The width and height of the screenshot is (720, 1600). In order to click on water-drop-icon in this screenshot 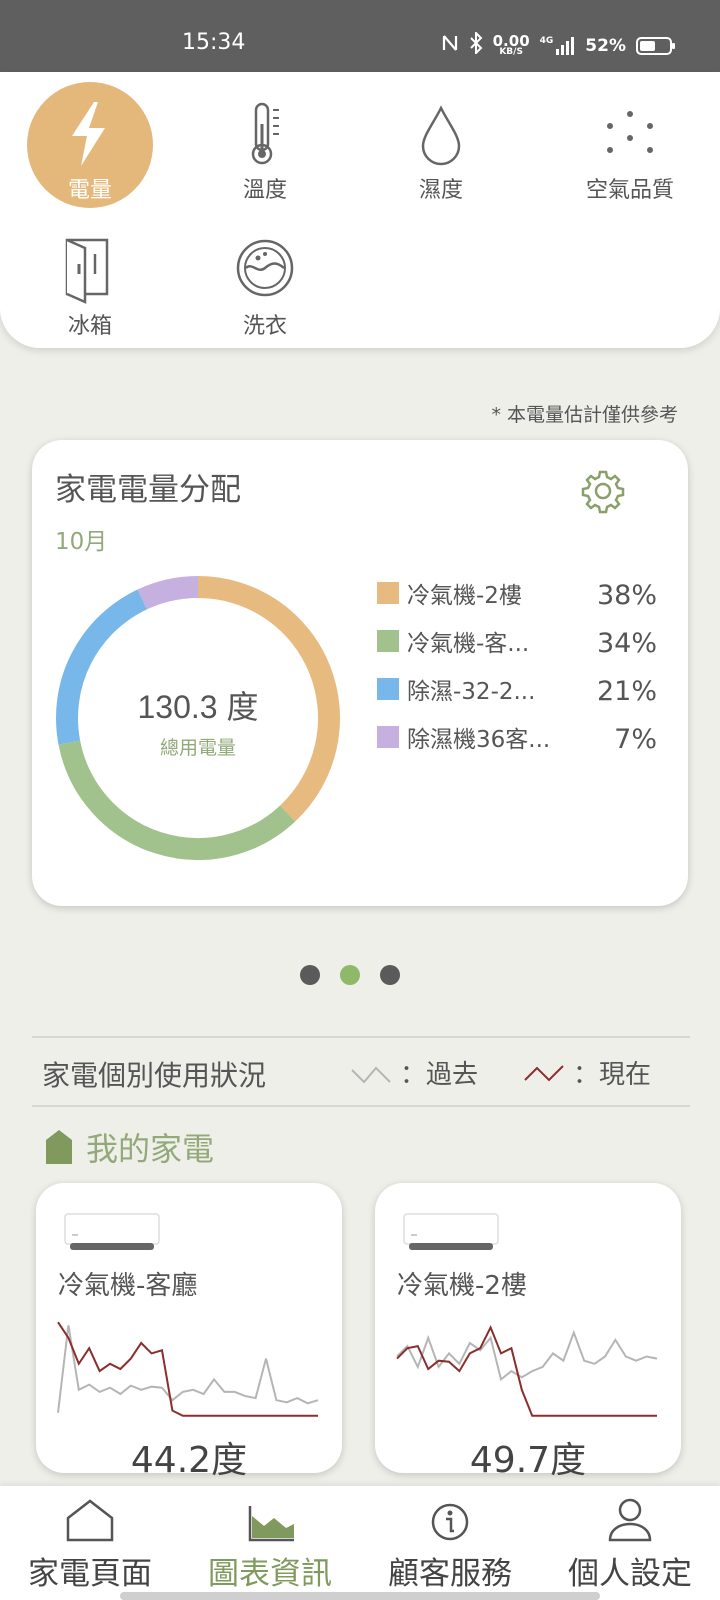, I will do `click(441, 133)`.